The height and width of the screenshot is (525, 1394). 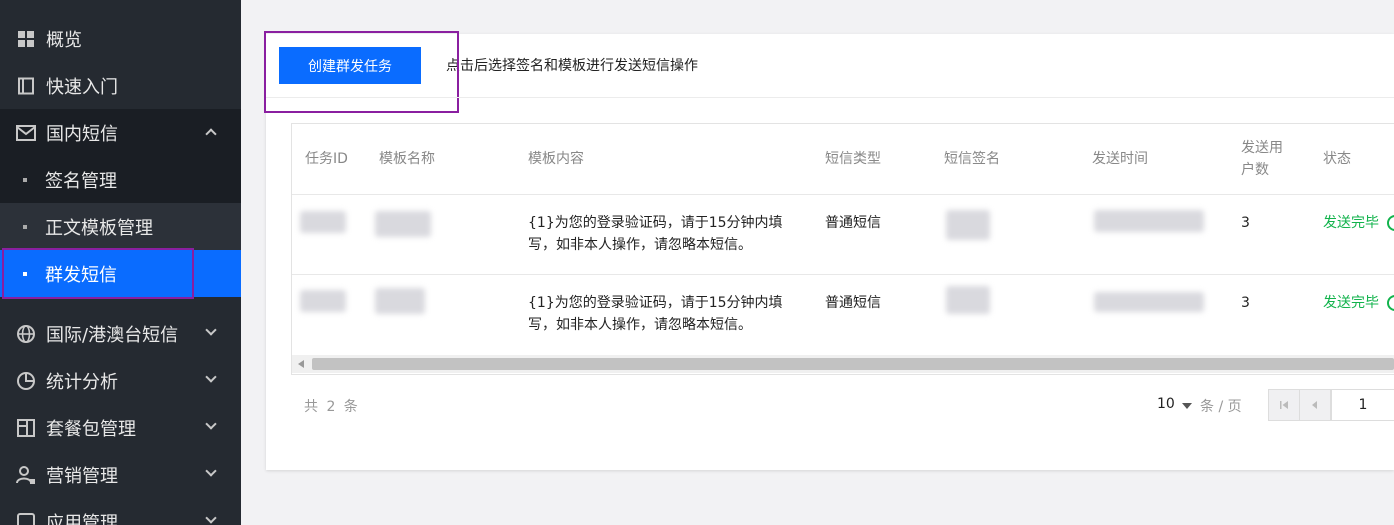 I want to click on column-header-users: 发送用 户数, so click(x=1262, y=159).